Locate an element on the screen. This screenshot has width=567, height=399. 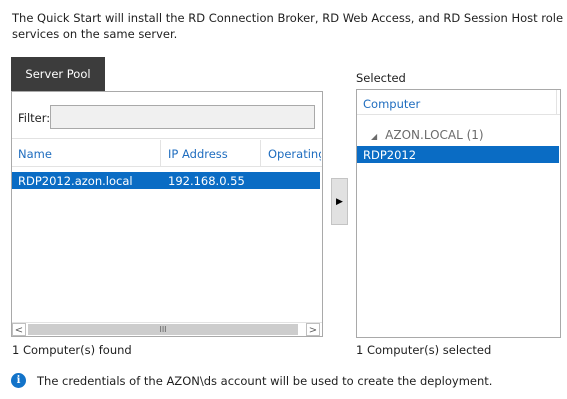
column-header-name: Name is located at coordinates (35, 154).